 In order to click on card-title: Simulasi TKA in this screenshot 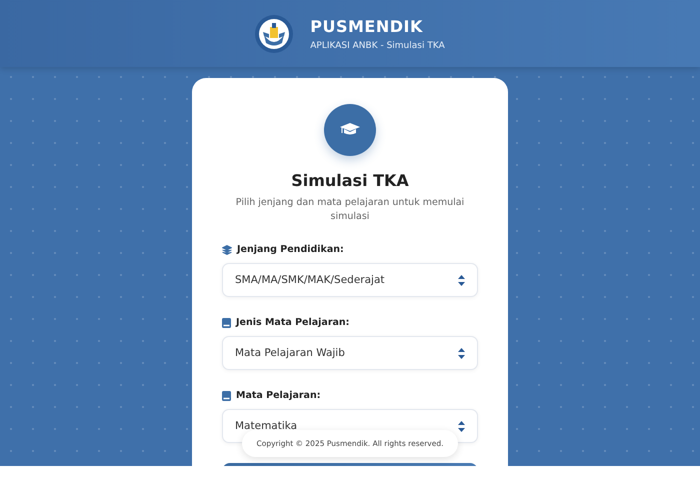, I will do `click(350, 180)`.